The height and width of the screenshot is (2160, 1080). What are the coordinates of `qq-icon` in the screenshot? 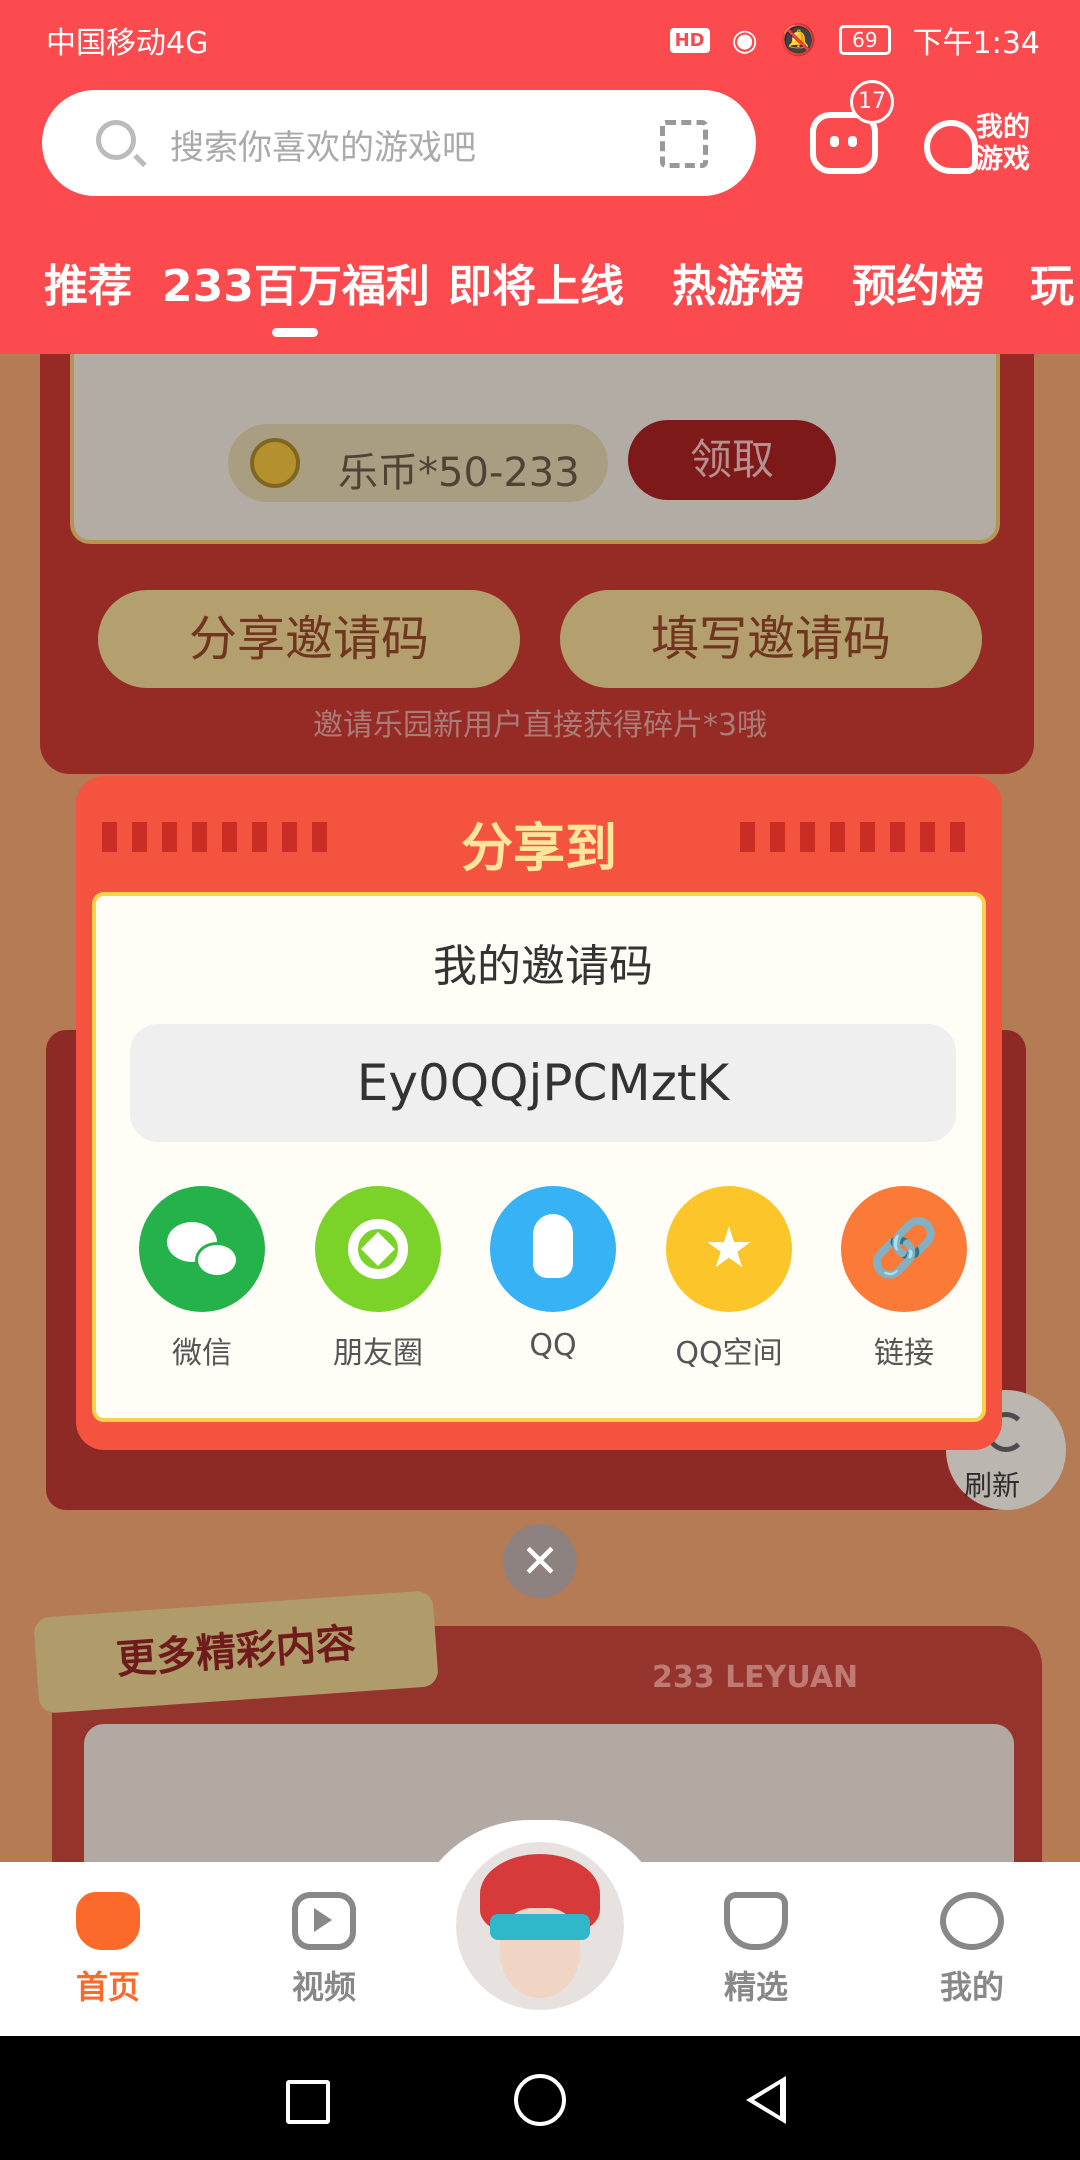 It's located at (553, 1249).